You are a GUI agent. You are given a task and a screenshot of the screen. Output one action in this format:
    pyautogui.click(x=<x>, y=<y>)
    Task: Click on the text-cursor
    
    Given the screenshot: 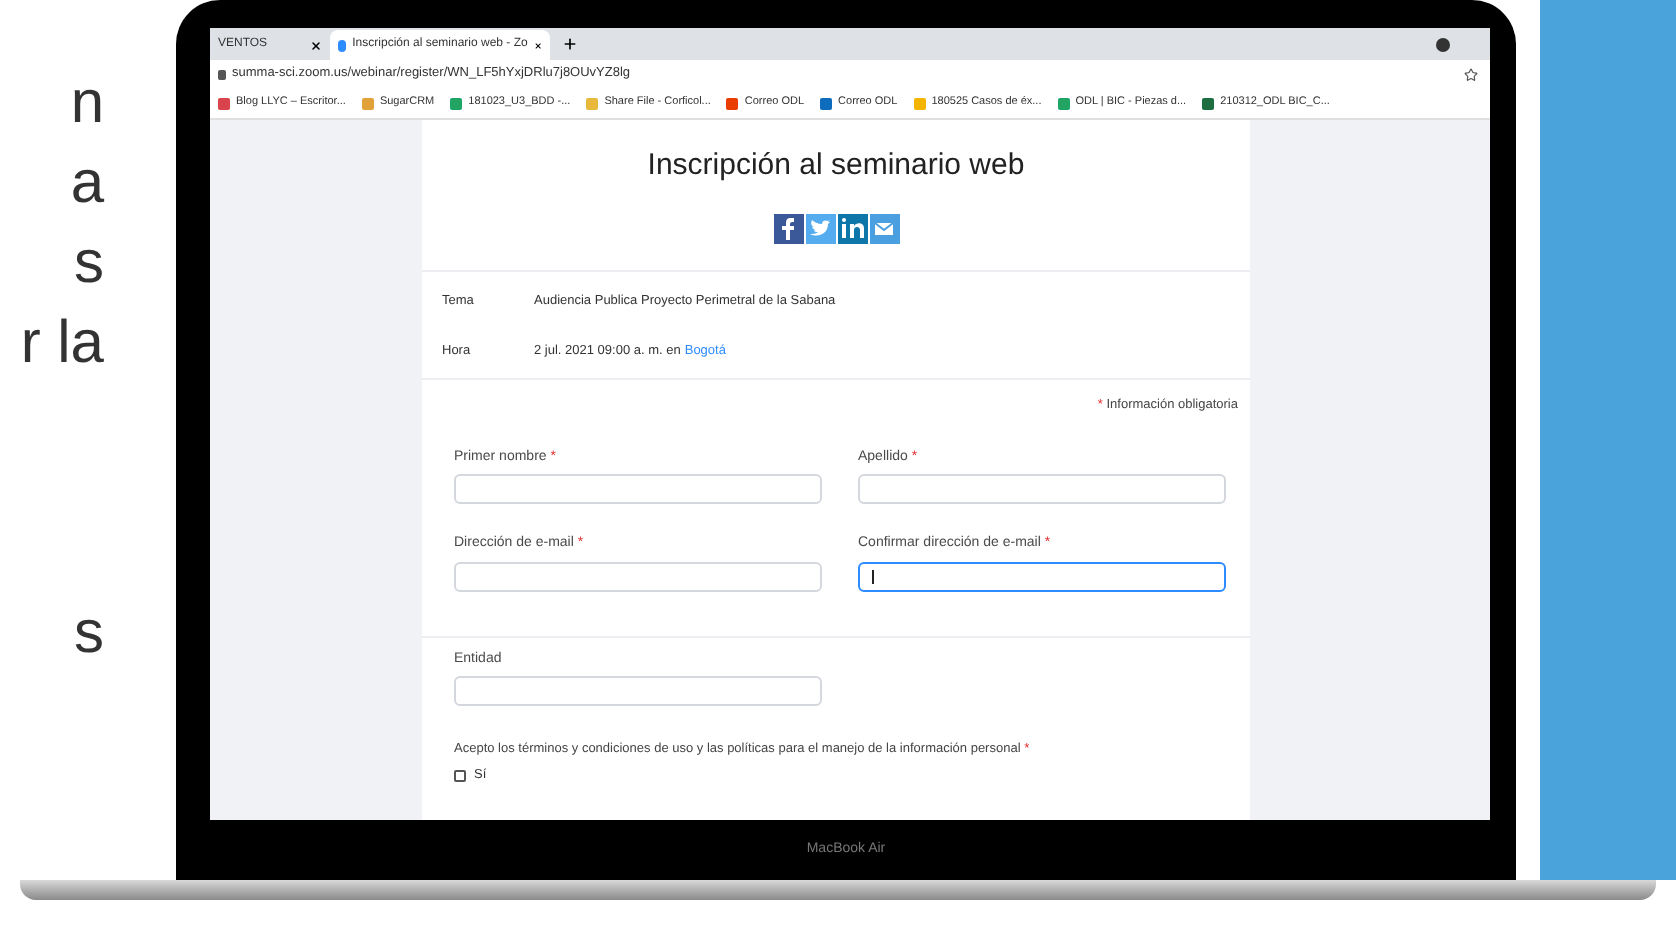 What is the action you would take?
    pyautogui.click(x=873, y=576)
    